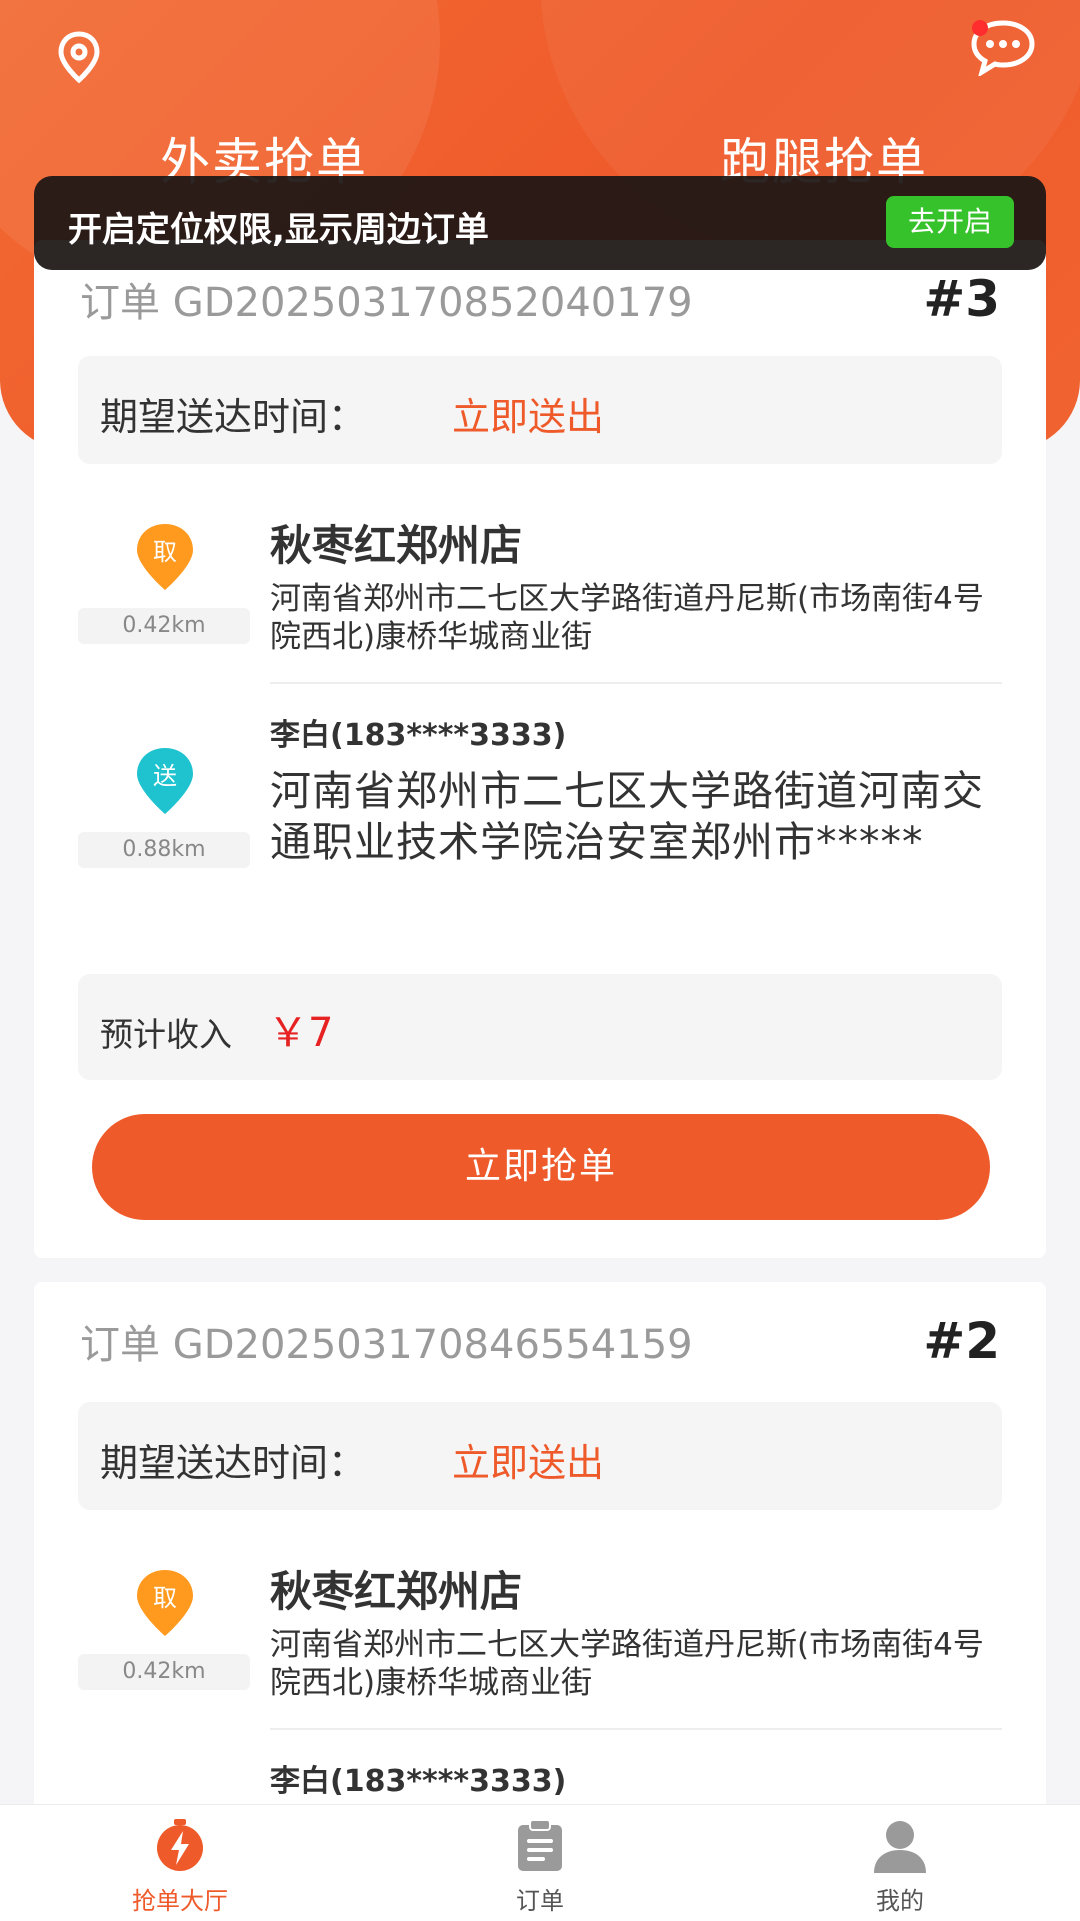 This screenshot has width=1080, height=1921. What do you see at coordinates (540, 223) in the screenshot?
I see `location-permission-toast: 开启定位权限,显示周边订单 去开启` at bounding box center [540, 223].